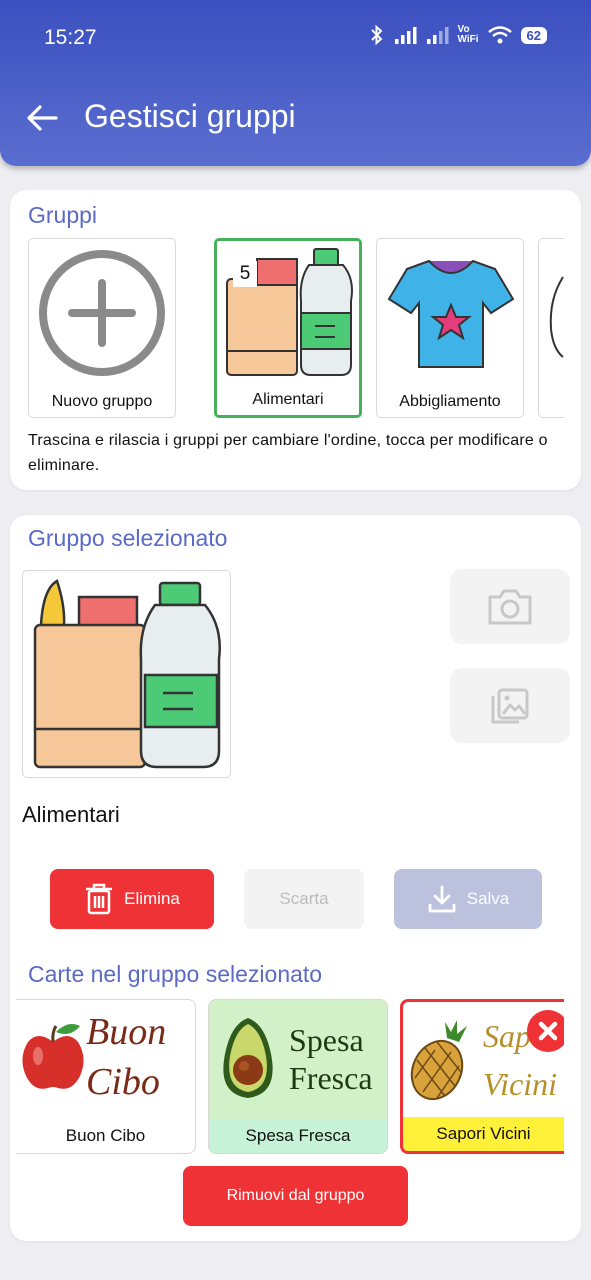 Image resolution: width=591 pixels, height=1280 pixels. I want to click on groceries-icon-large, so click(127, 674).